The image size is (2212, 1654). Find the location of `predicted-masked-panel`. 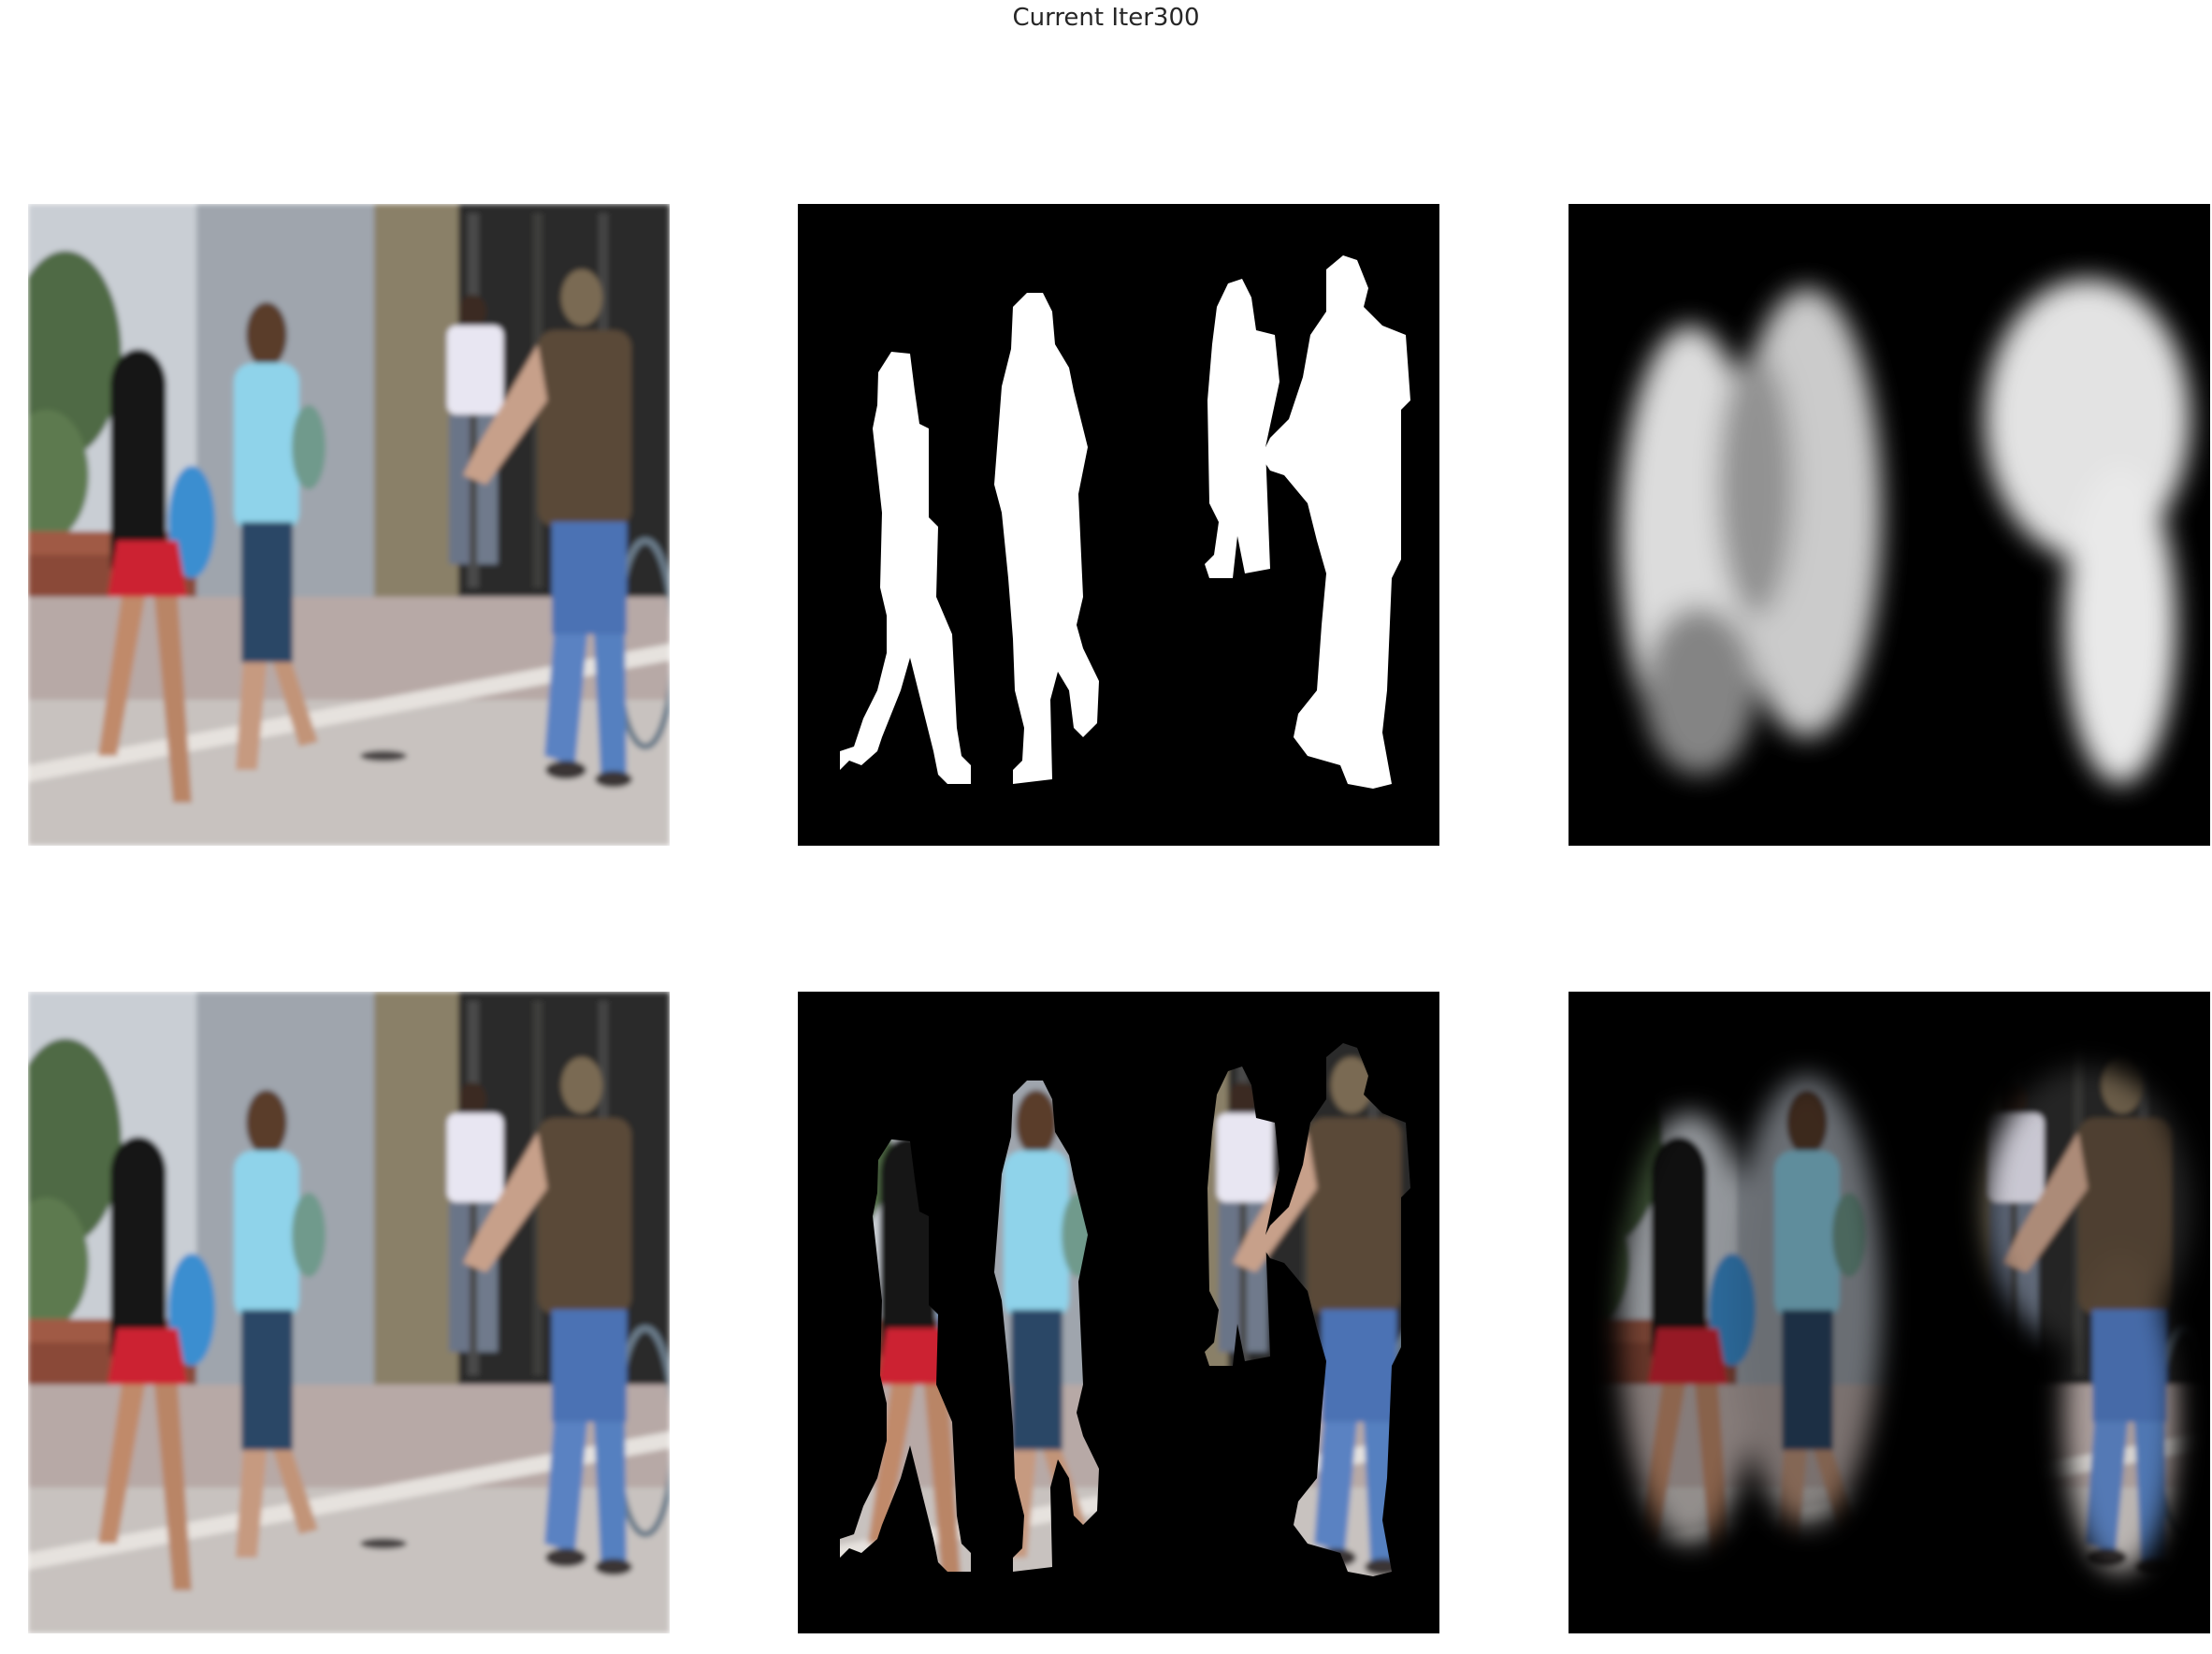

predicted-masked-panel is located at coordinates (1890, 1312).